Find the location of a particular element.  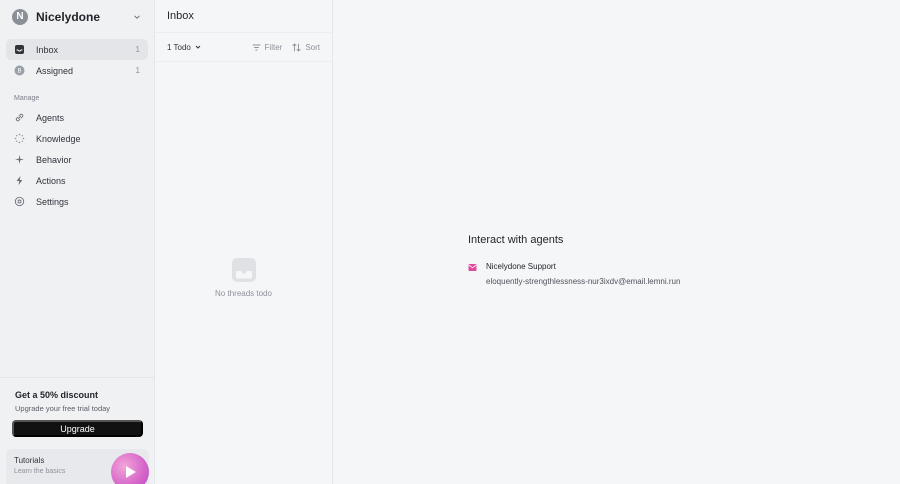

workspace-name: Nicelydone is located at coordinates (68, 16).